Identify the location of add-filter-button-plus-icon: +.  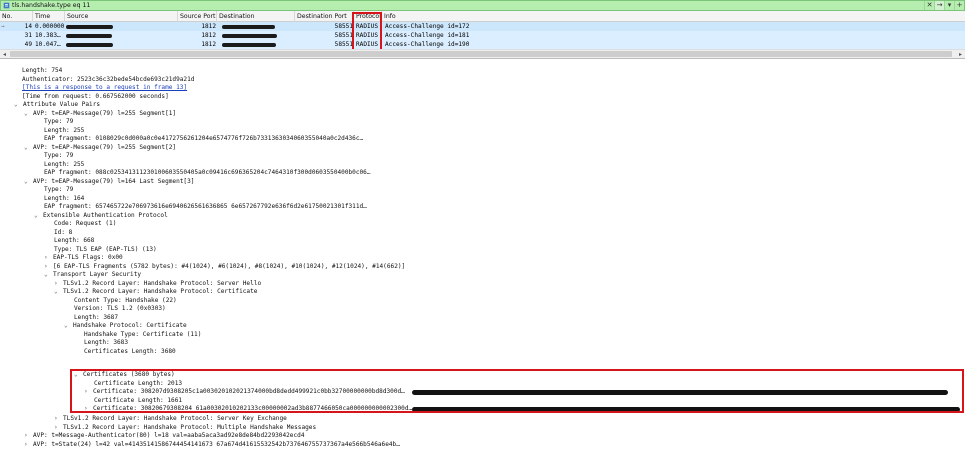
(959, 5).